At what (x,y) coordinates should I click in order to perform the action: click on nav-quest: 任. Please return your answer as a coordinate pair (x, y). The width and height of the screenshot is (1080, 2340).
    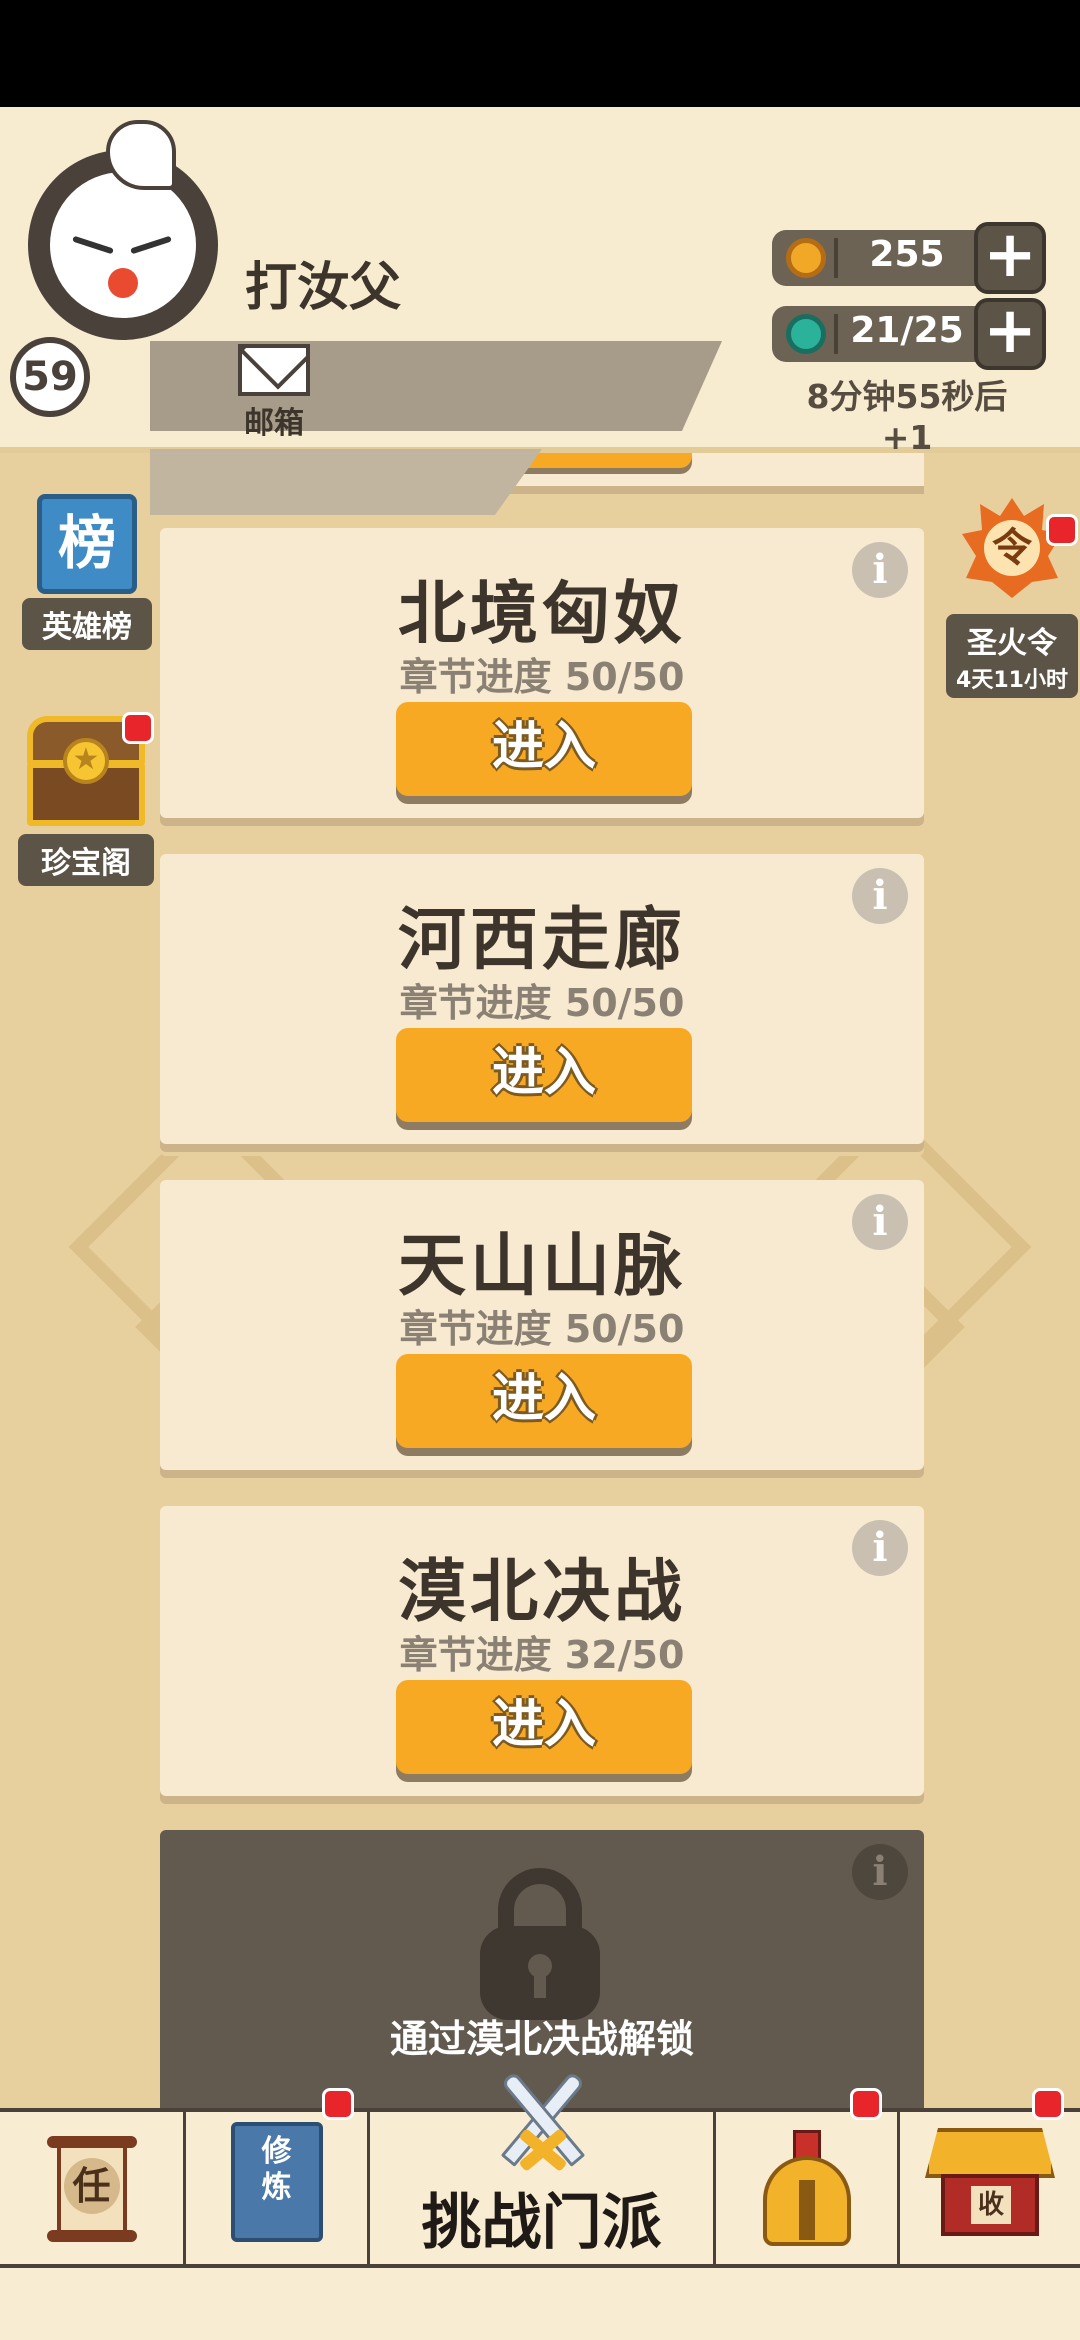
    Looking at the image, I should click on (93, 2188).